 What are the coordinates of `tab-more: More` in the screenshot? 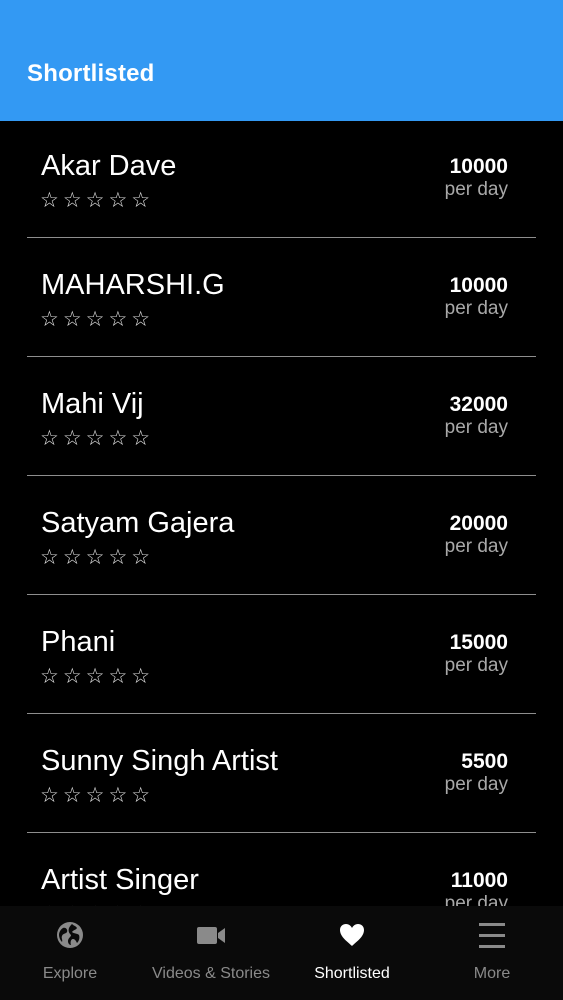 It's located at (492, 953).